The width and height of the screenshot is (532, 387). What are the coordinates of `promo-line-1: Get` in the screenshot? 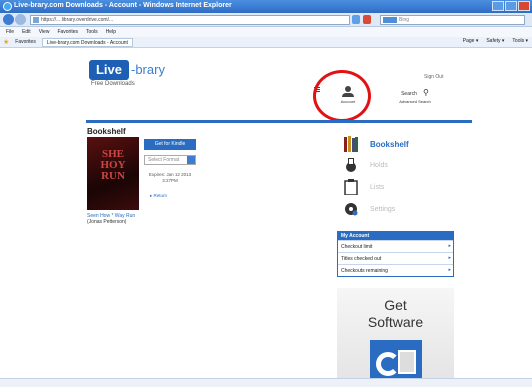 It's located at (395, 305).